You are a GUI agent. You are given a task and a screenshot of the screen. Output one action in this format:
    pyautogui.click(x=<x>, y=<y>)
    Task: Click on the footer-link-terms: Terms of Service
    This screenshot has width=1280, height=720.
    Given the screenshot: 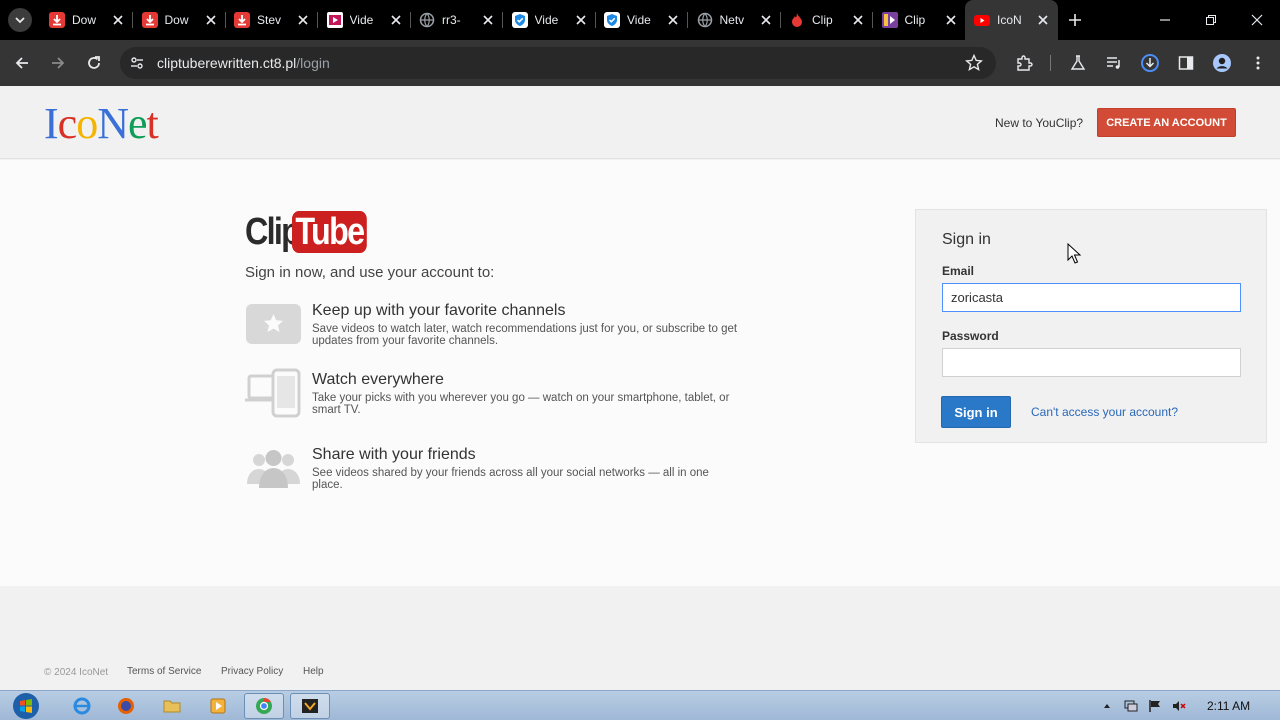 What is the action you would take?
    pyautogui.click(x=164, y=671)
    